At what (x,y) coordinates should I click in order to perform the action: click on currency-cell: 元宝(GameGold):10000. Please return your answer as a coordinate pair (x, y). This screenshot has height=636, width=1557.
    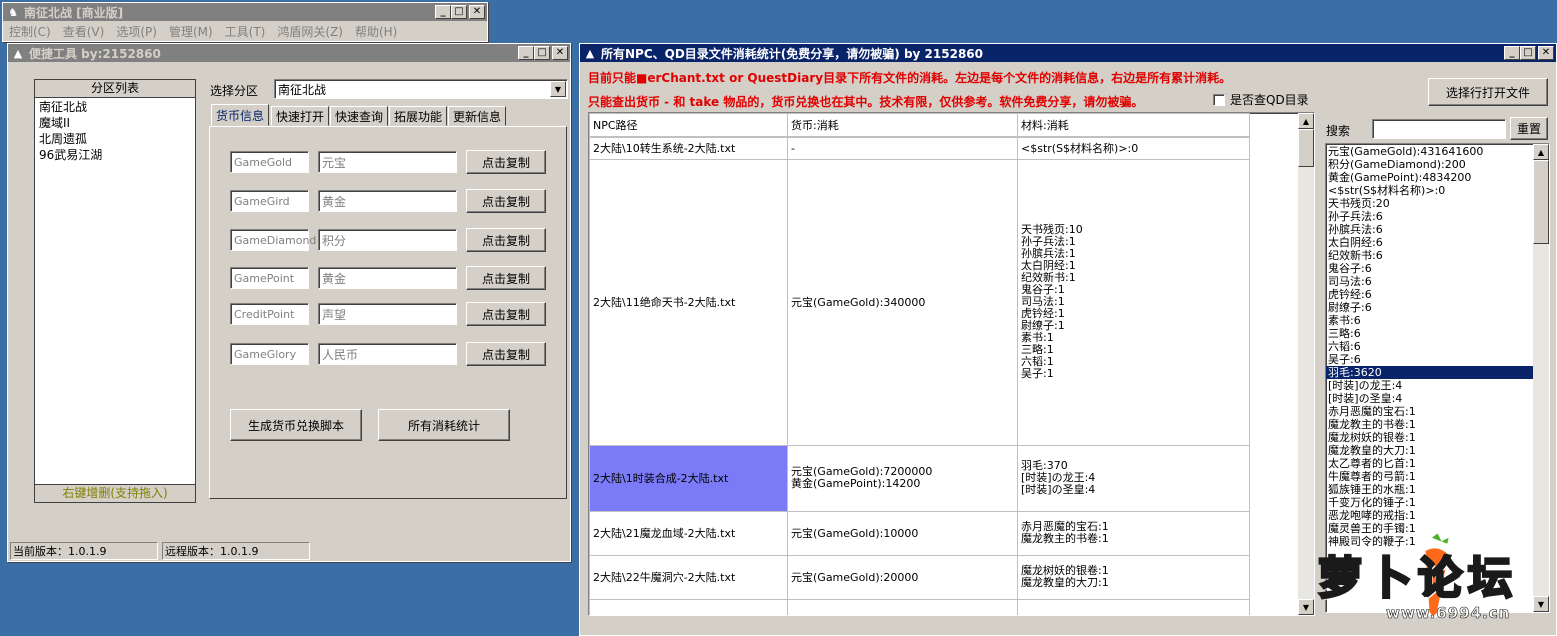
    Looking at the image, I should click on (902, 533).